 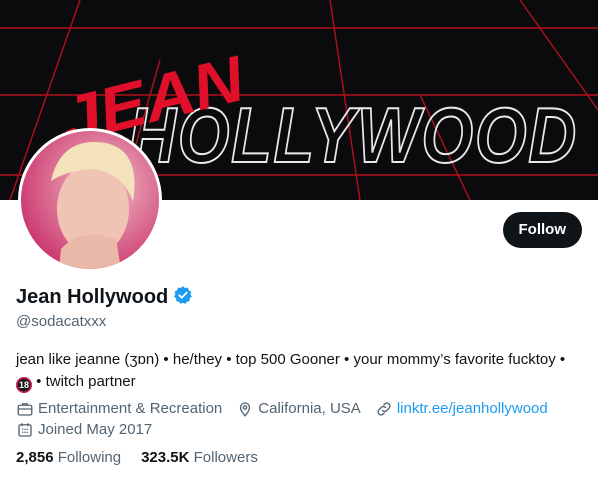 I want to click on link-icon, so click(x=384, y=408).